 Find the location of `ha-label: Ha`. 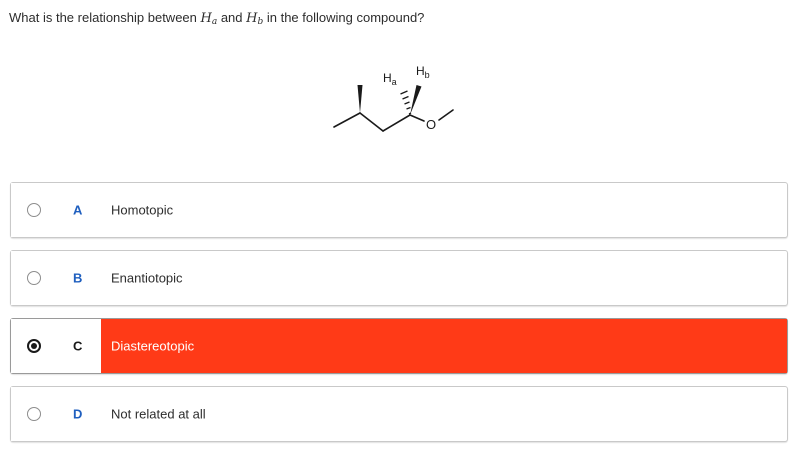

ha-label: Ha is located at coordinates (390, 79).